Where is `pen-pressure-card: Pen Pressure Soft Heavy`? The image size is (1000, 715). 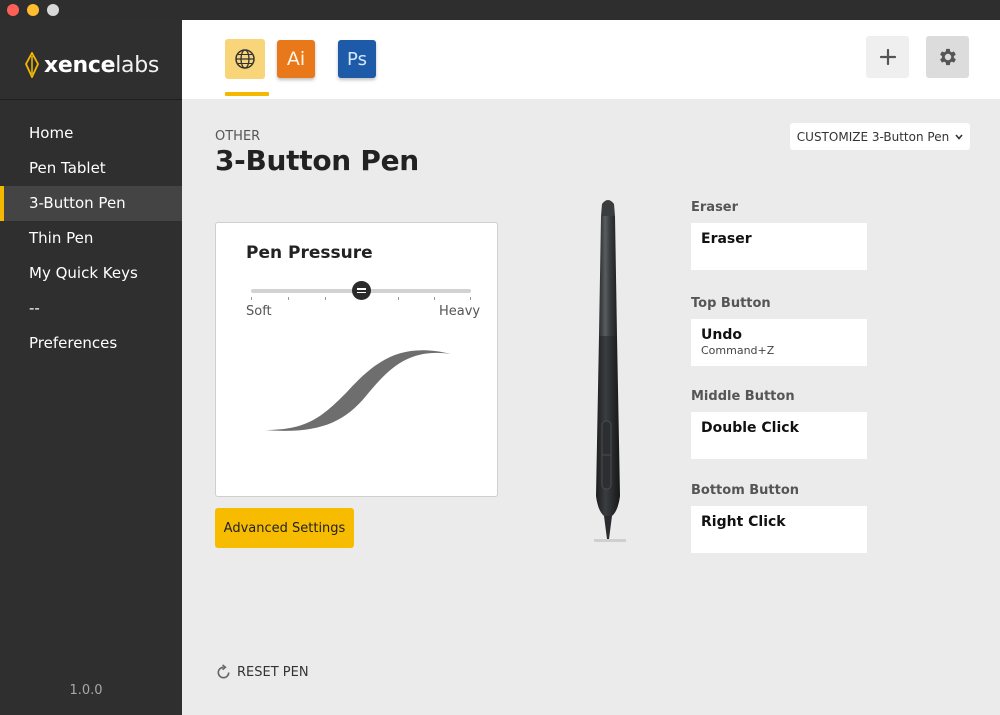
pen-pressure-card: Pen Pressure Soft Heavy is located at coordinates (356, 359).